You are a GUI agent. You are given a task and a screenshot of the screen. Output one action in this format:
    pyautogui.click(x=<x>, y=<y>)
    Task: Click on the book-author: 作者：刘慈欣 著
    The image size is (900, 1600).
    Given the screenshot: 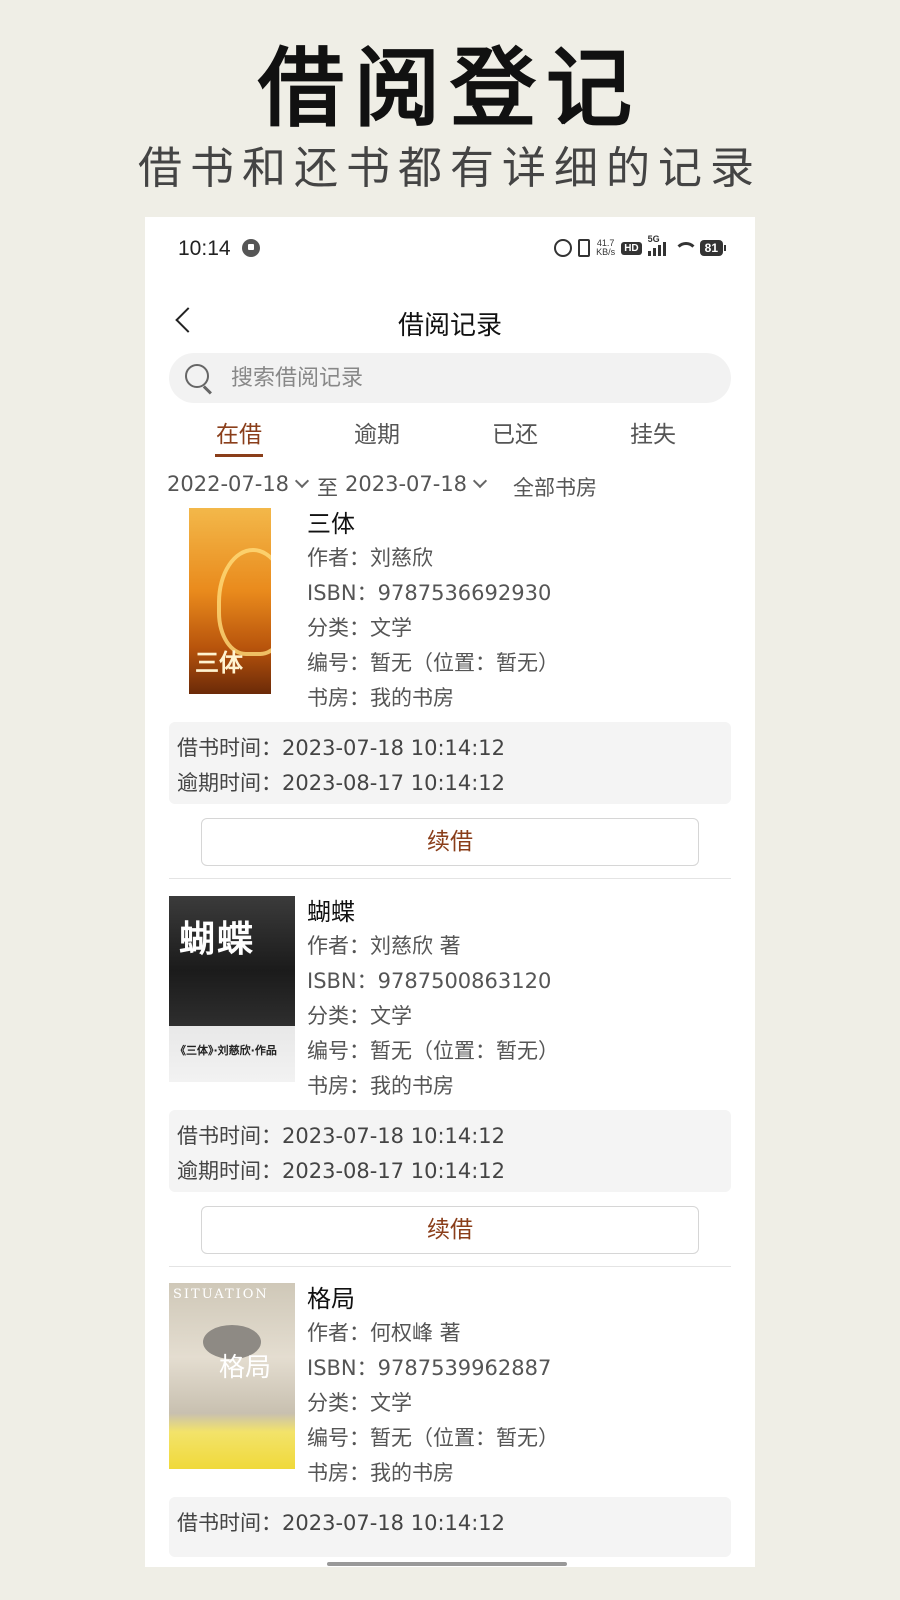 What is the action you would take?
    pyautogui.click(x=384, y=946)
    